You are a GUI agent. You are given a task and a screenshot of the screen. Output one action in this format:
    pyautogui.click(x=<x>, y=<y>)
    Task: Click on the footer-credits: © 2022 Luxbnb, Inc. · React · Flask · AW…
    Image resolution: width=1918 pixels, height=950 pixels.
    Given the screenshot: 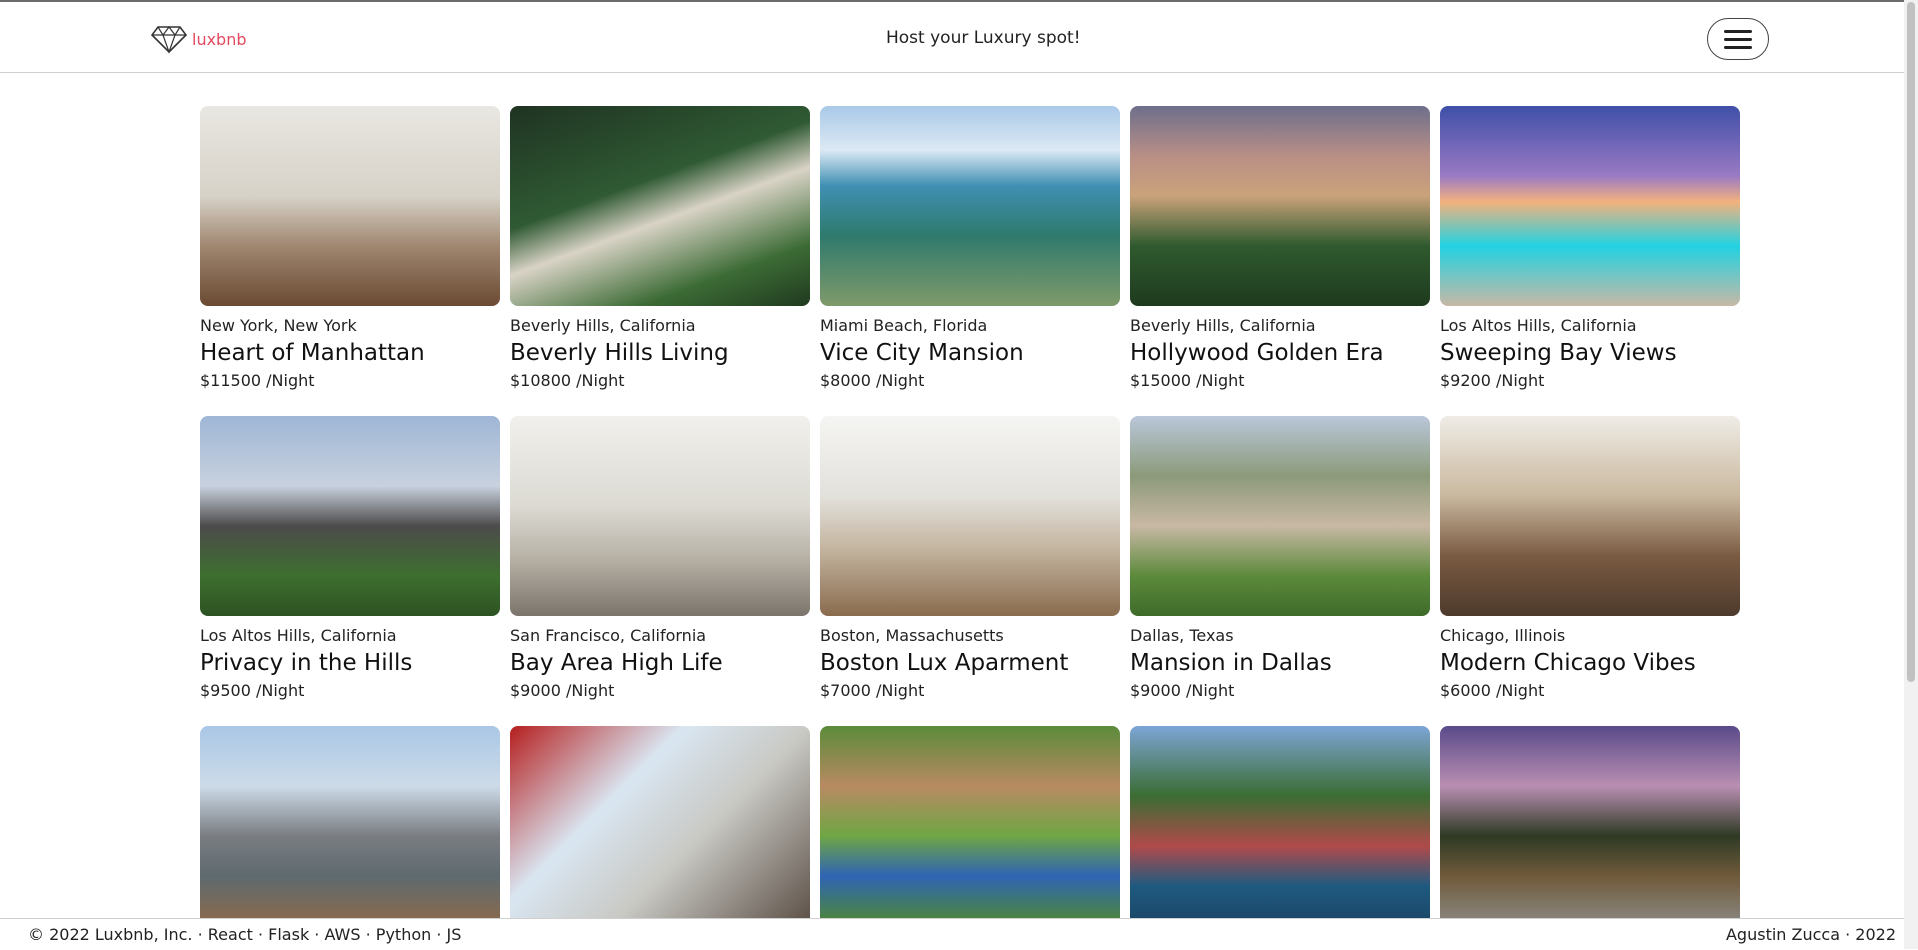 What is the action you would take?
    pyautogui.click(x=244, y=934)
    